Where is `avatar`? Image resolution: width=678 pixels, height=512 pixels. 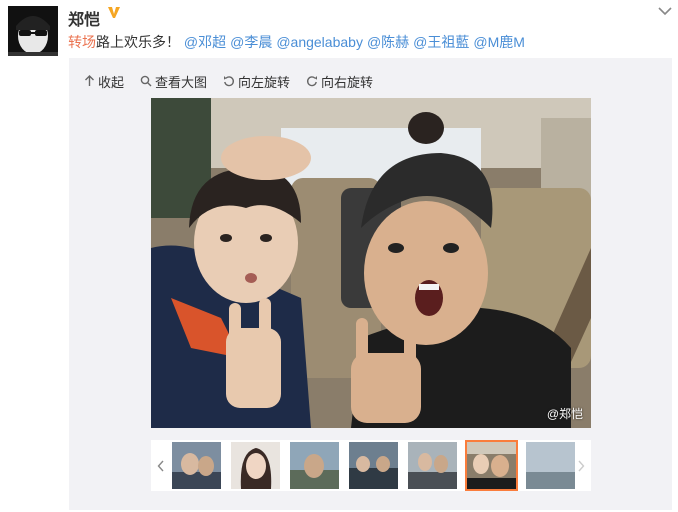 avatar is located at coordinates (33, 31).